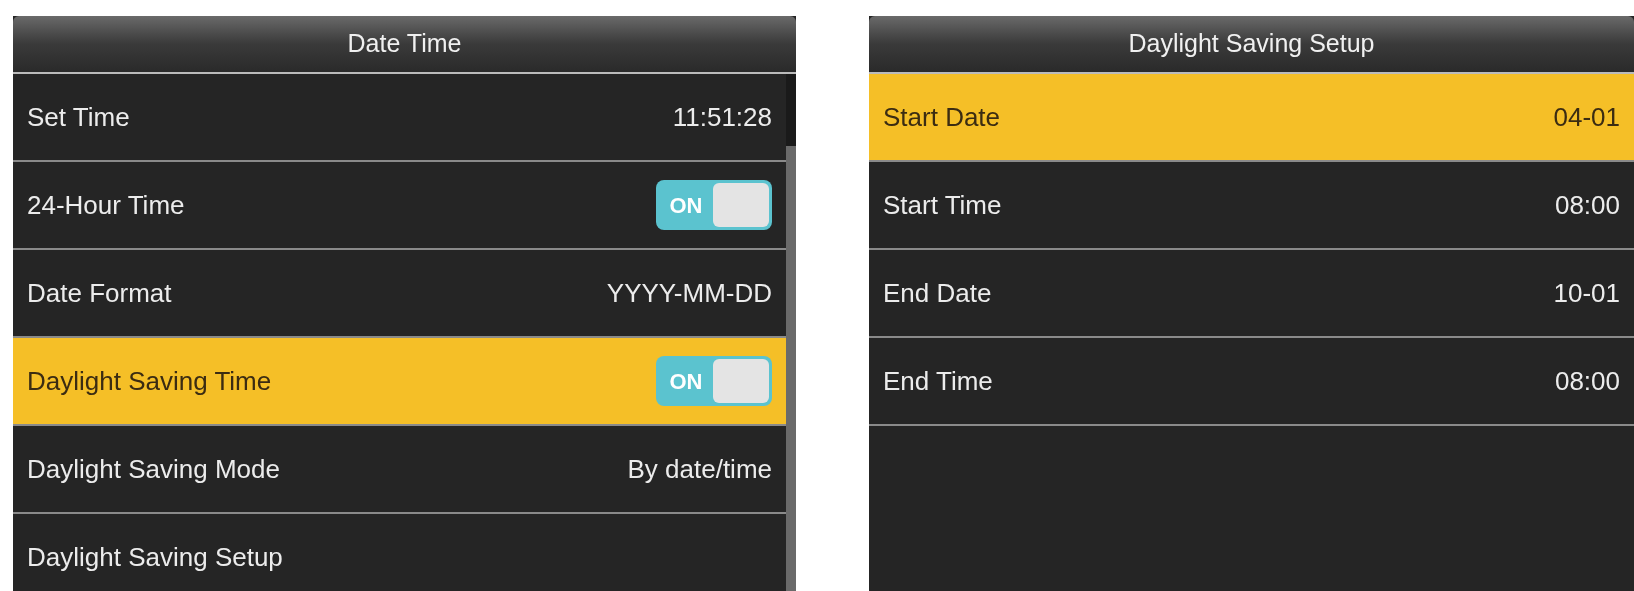  What do you see at coordinates (404, 44) in the screenshot?
I see `screen-title: Date Time` at bounding box center [404, 44].